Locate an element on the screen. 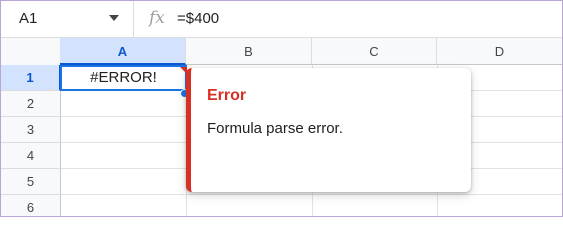  name-box-value: A1 is located at coordinates (28, 18).